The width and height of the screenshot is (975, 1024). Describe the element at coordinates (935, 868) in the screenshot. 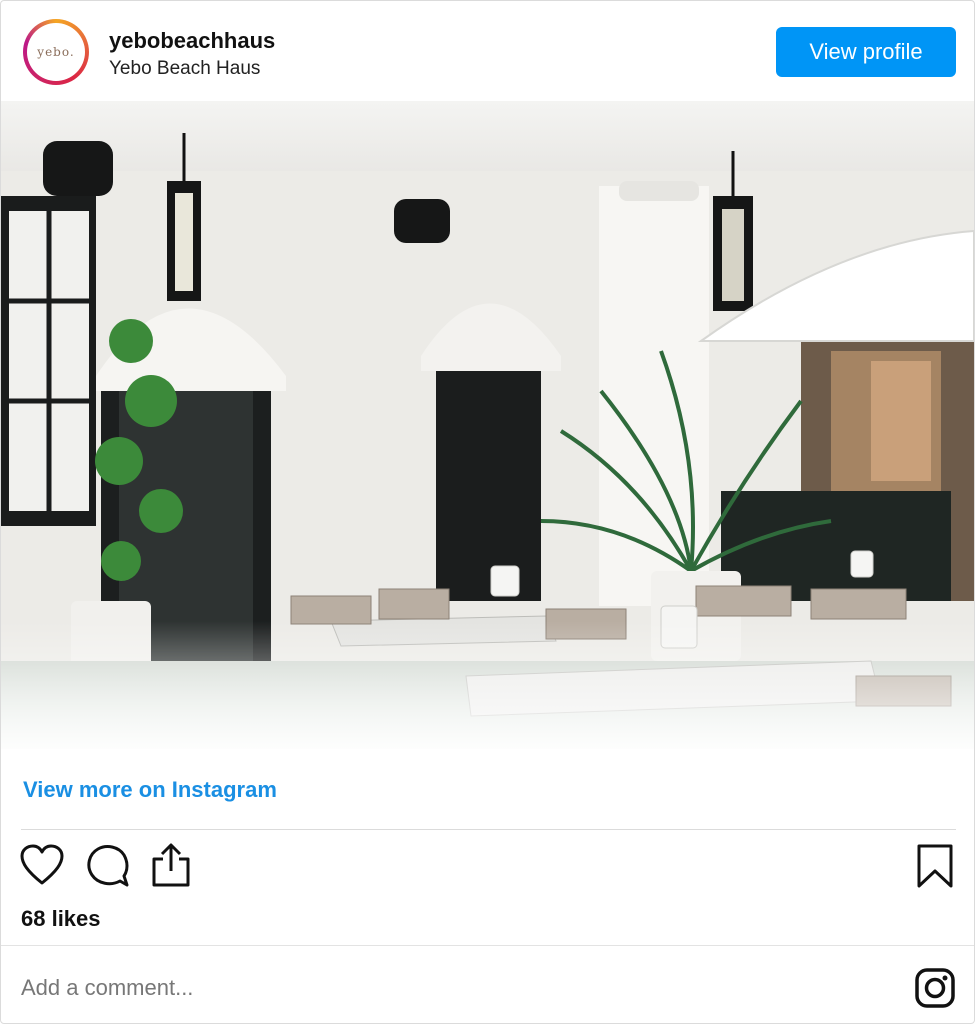

I see `bookmark-icon` at that location.